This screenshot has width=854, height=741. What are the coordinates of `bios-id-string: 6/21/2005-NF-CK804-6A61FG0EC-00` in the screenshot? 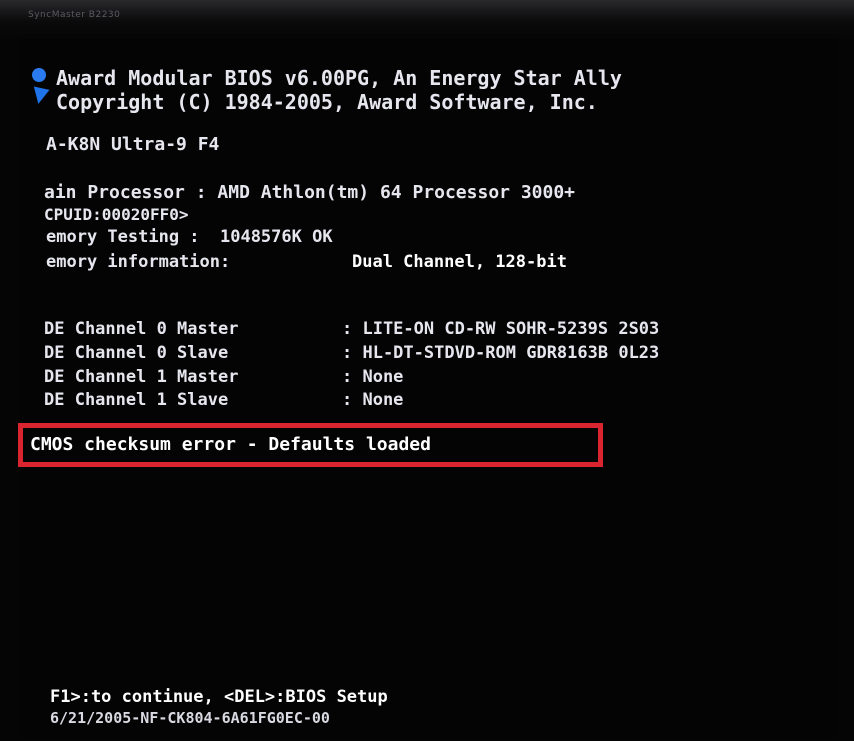 It's located at (190, 718).